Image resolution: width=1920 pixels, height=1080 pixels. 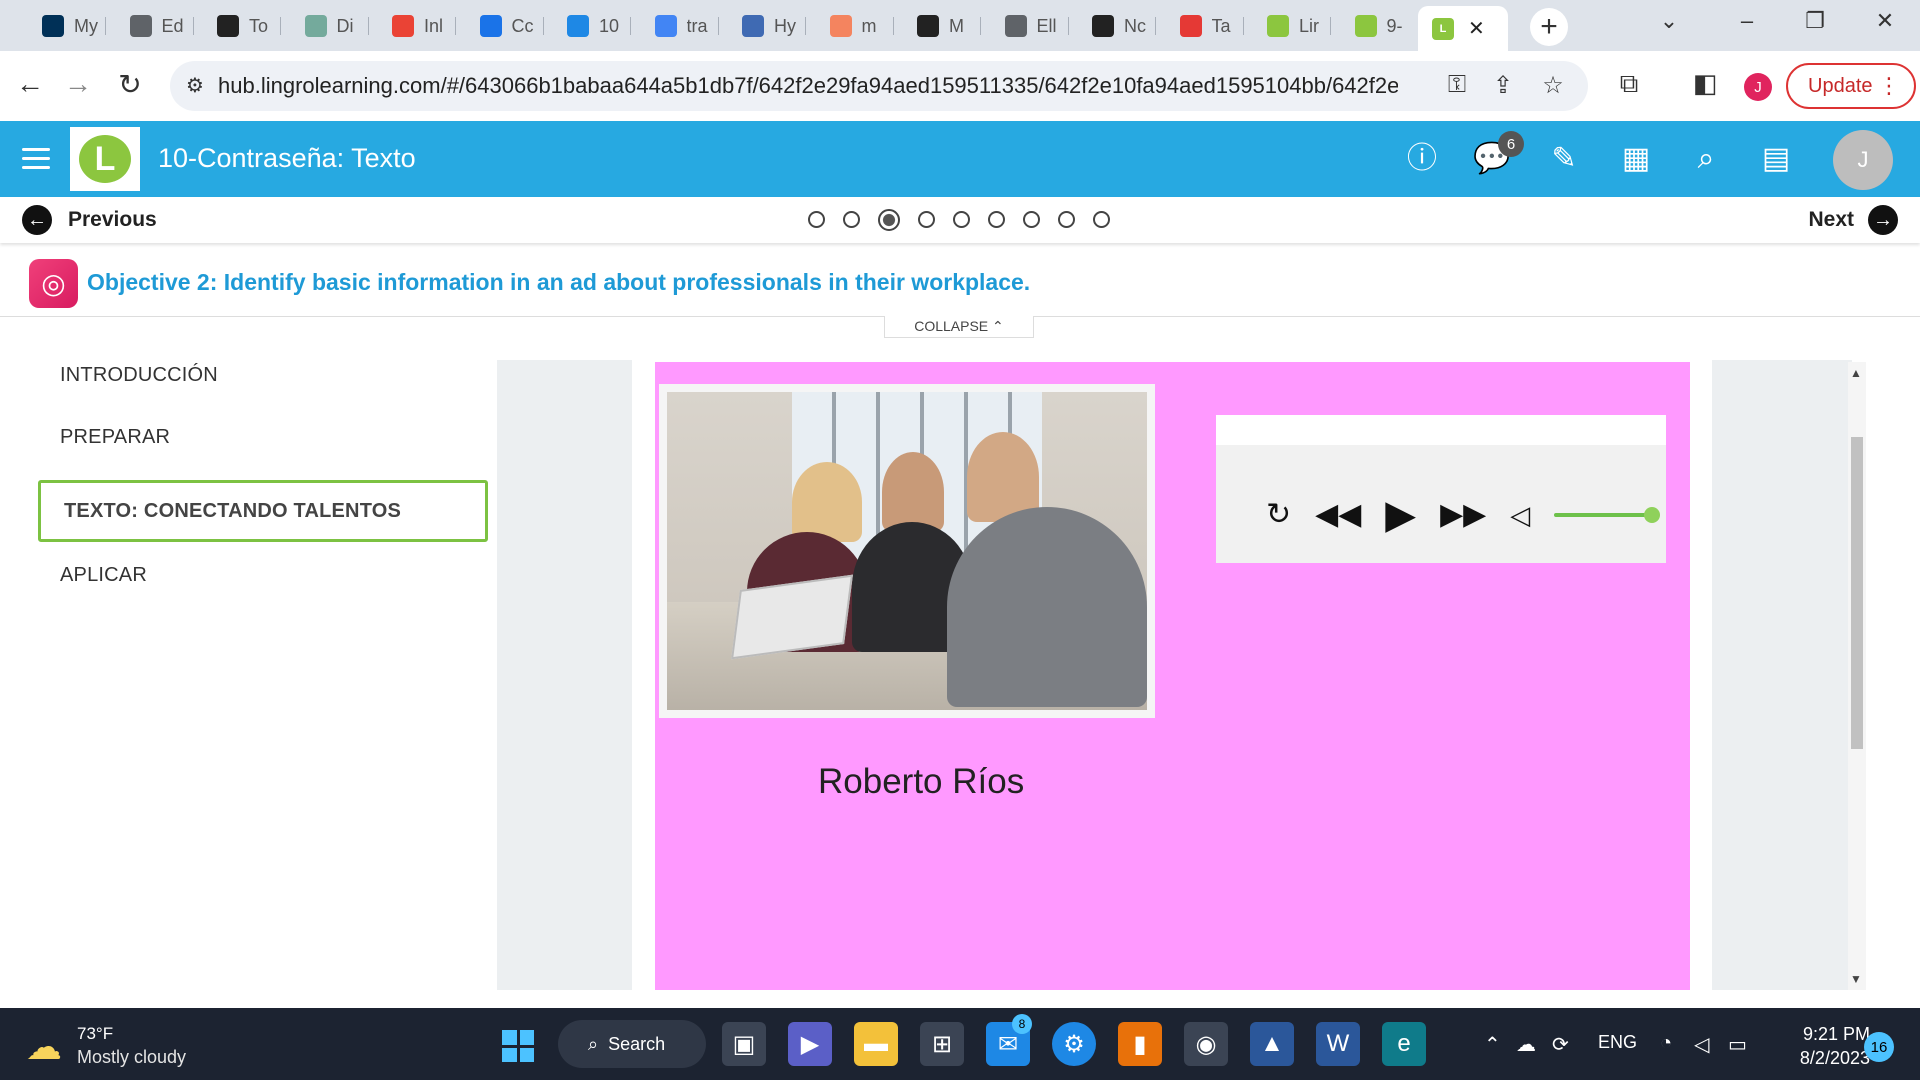 I want to click on rewind-icon: ◀◀, so click(x=1338, y=515).